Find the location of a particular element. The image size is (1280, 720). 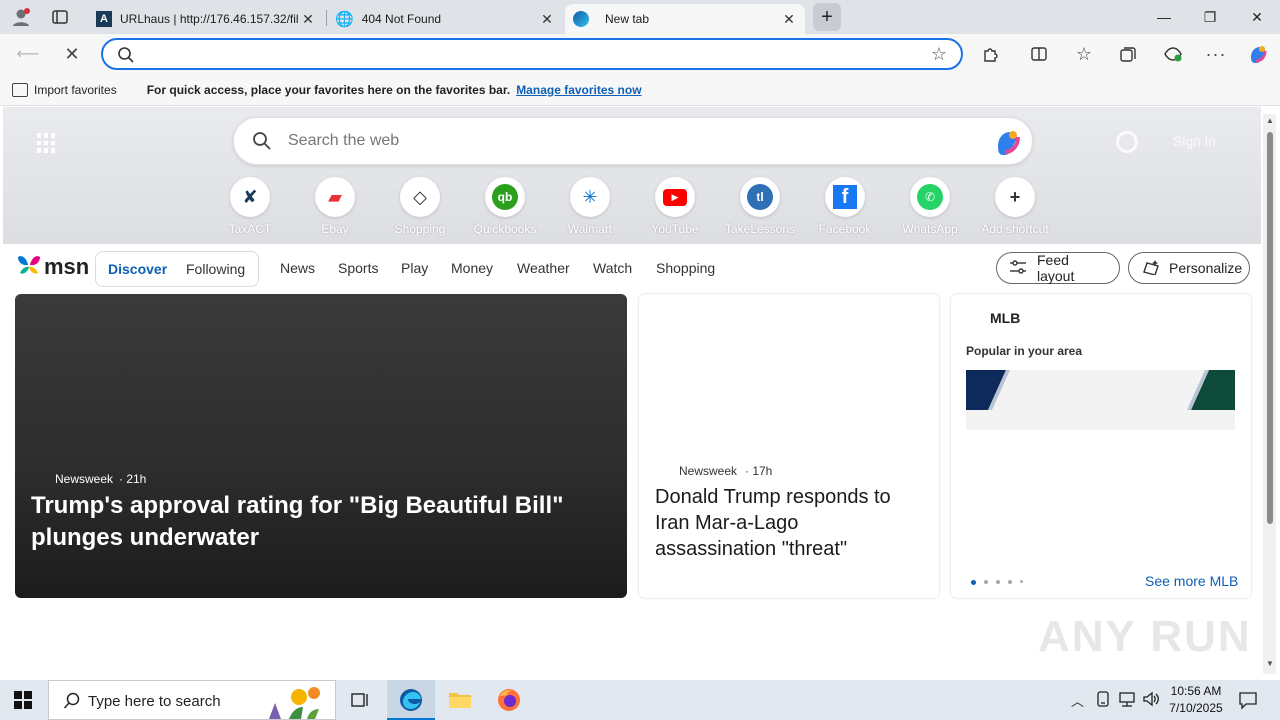

shortcut-add-shortcut: + Add shortcut is located at coordinates (1015, 206).